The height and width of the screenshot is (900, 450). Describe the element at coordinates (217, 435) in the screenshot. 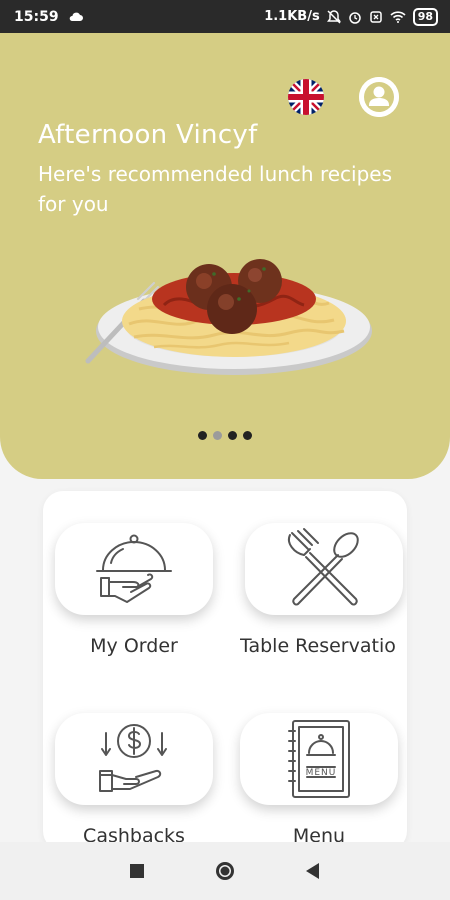

I see `carousel-dot-active` at that location.